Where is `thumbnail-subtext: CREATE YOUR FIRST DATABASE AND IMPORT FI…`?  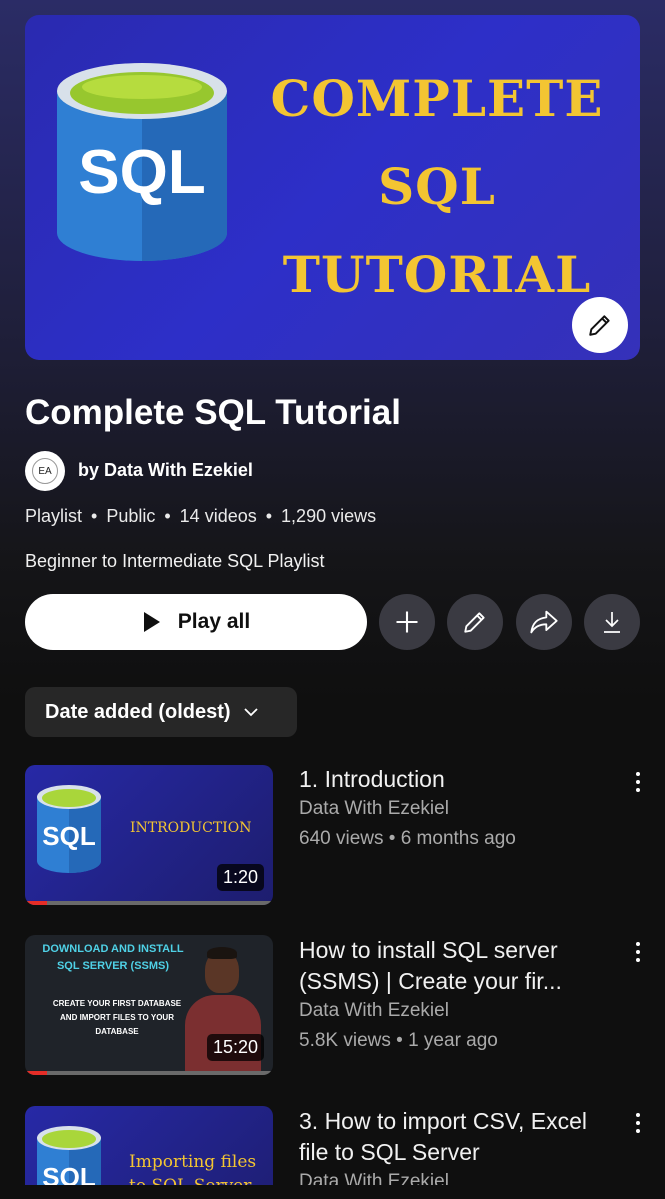 thumbnail-subtext: CREATE YOUR FIRST DATABASE AND IMPORT FI… is located at coordinates (117, 1017).